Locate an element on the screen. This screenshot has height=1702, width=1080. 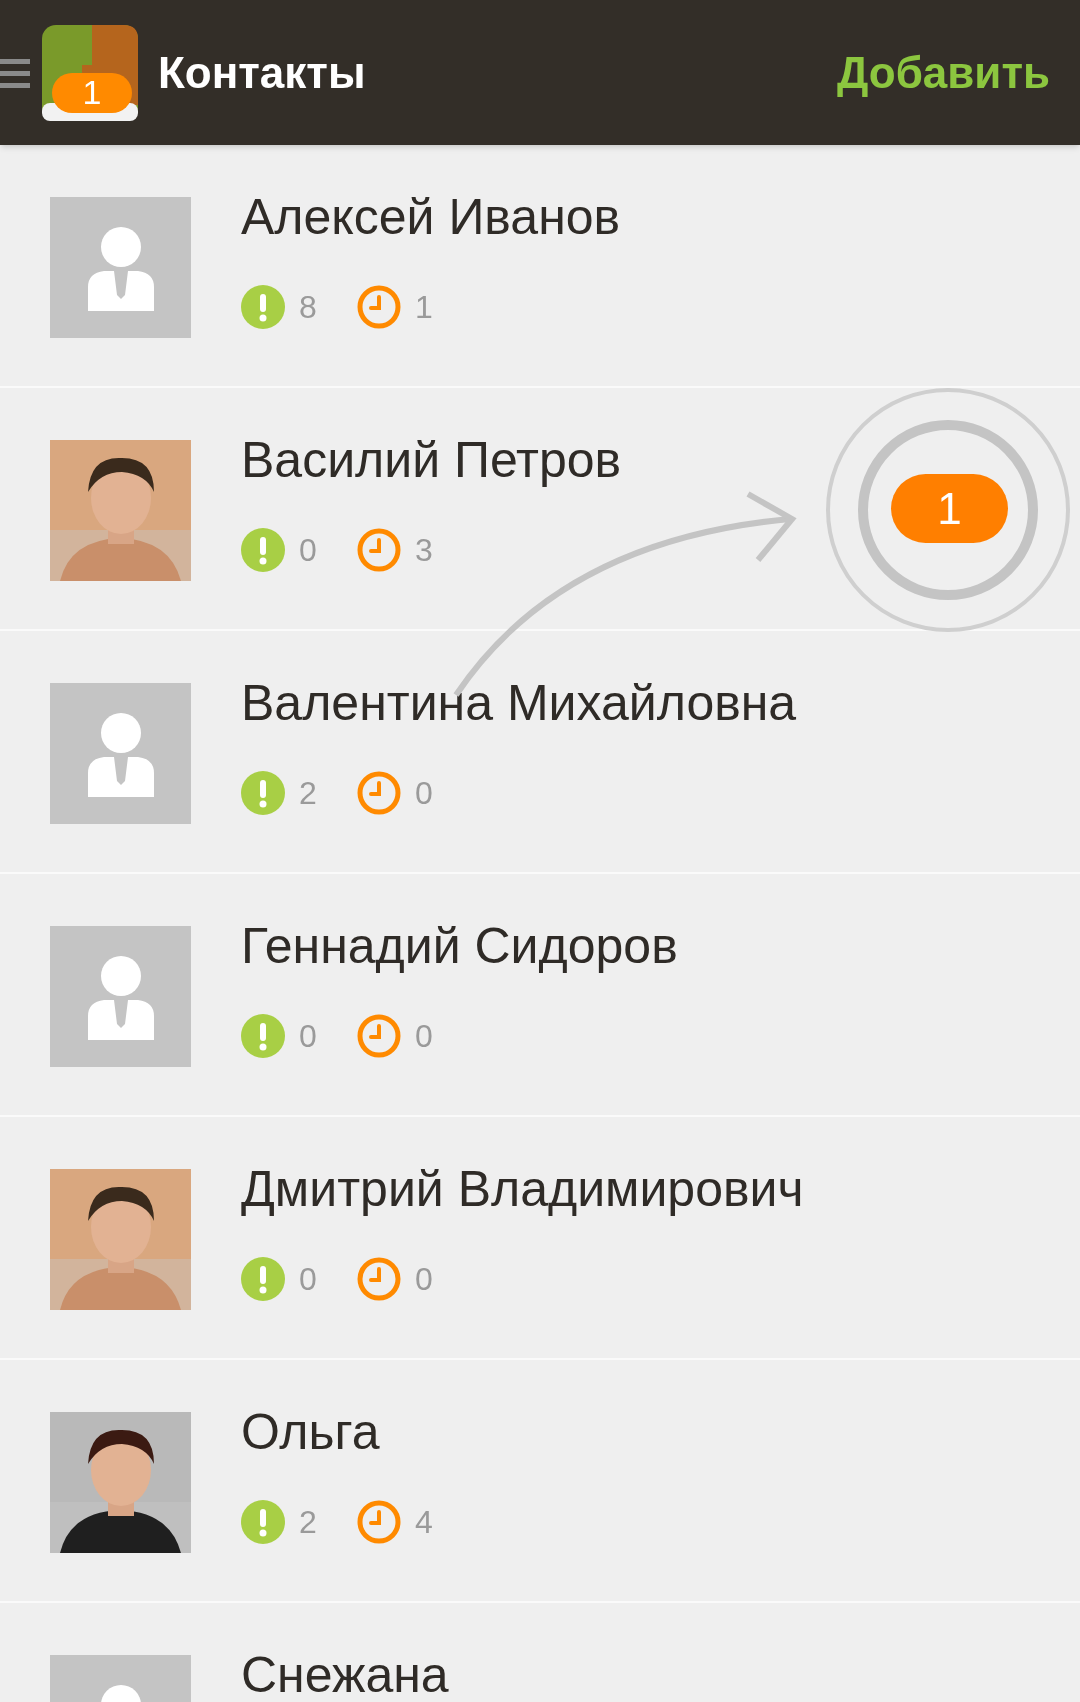
contact-name: Геннадий Сидоров is located at coordinates (459, 946).